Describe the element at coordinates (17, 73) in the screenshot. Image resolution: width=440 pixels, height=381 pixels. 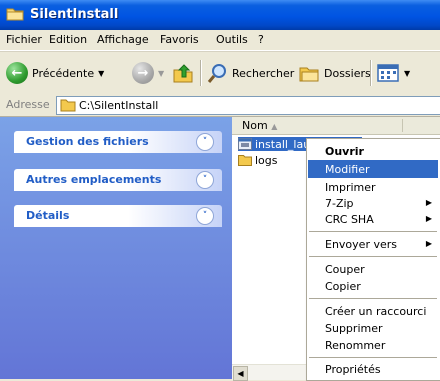
I see `back-arrow-icon: ←` at that location.